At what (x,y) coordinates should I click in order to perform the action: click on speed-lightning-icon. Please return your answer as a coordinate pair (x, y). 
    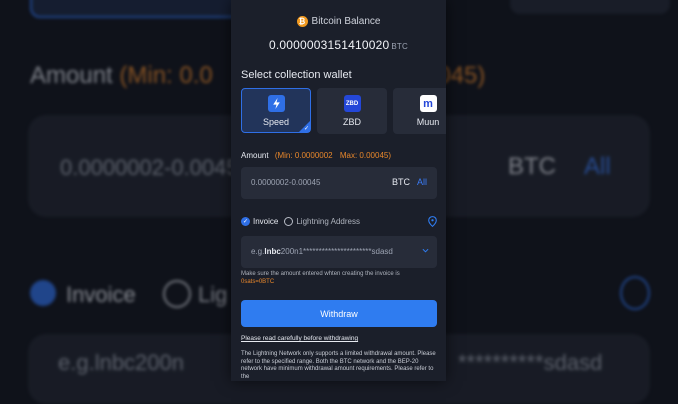
    Looking at the image, I should click on (276, 103).